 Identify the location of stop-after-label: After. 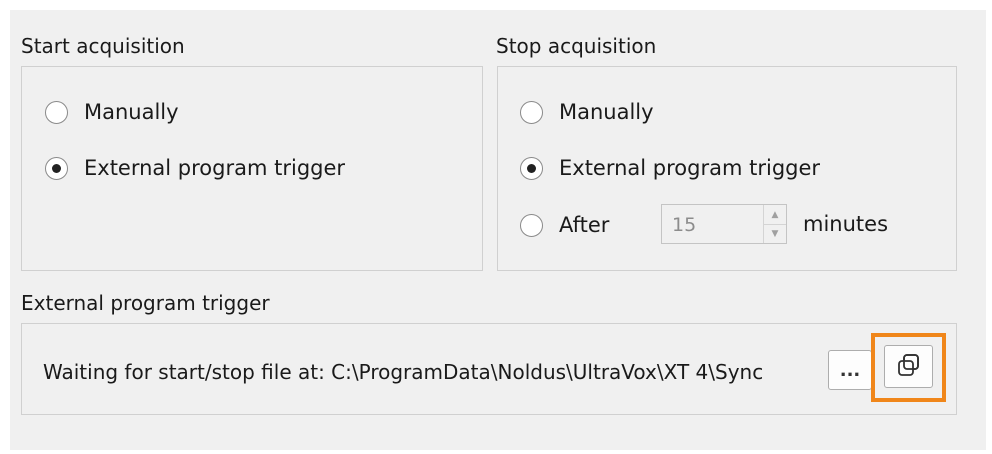
(584, 225).